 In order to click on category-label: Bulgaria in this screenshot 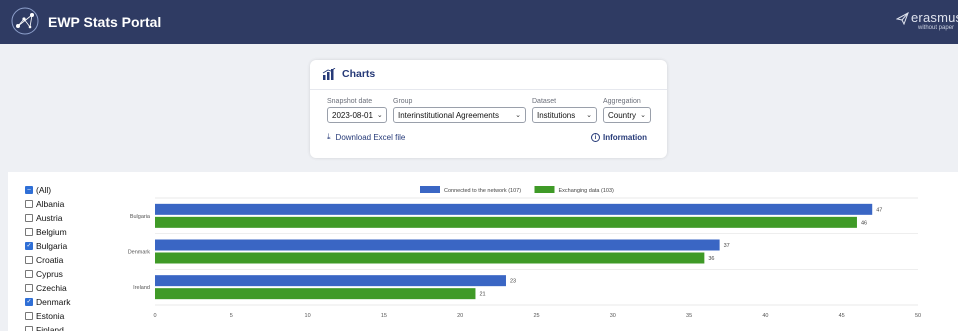, I will do `click(140, 217)`.